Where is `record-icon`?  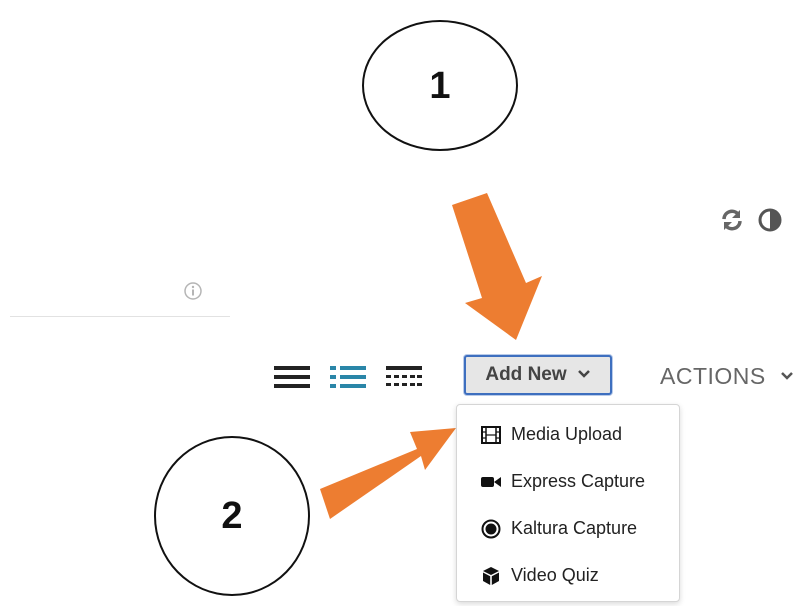 record-icon is located at coordinates (491, 529).